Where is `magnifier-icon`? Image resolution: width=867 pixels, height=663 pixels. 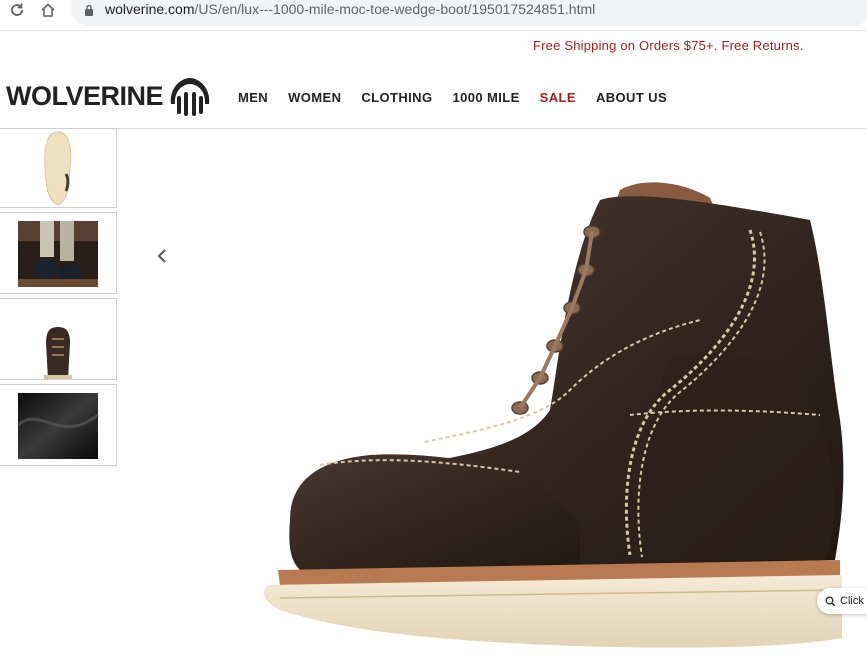
magnifier-icon is located at coordinates (830, 601).